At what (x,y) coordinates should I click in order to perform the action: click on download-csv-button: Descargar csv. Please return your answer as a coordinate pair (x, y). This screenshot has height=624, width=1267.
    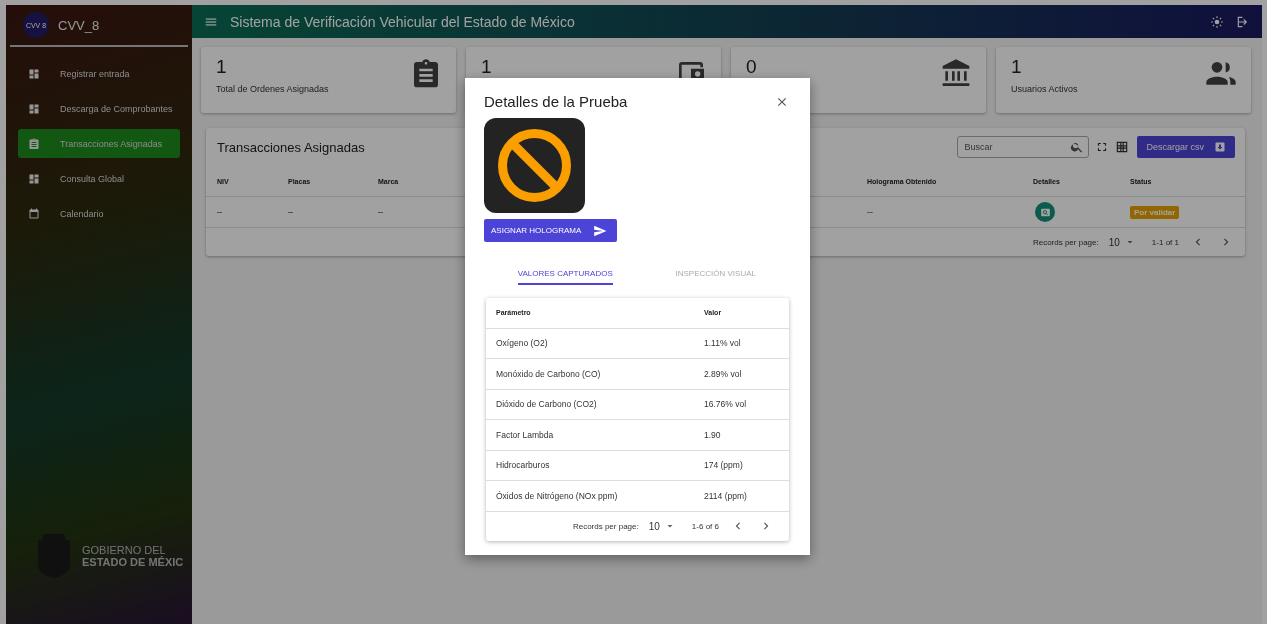
    Looking at the image, I should click on (1186, 147).